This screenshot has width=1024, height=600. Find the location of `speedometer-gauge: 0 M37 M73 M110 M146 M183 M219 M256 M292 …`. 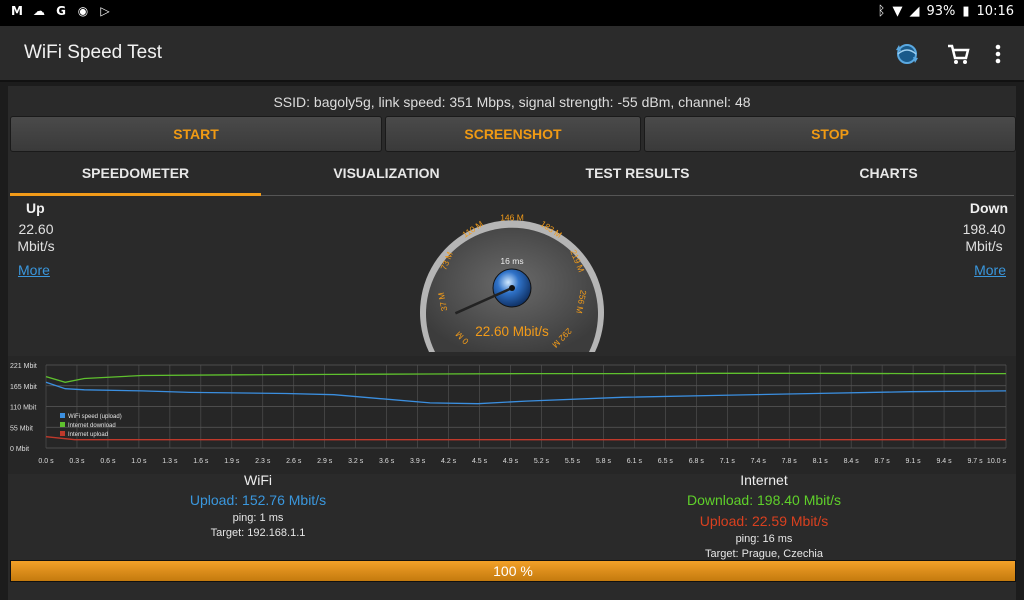

speedometer-gauge: 0 M37 M73 M110 M146 M183 M219 M256 M292 … is located at coordinates (512, 282).